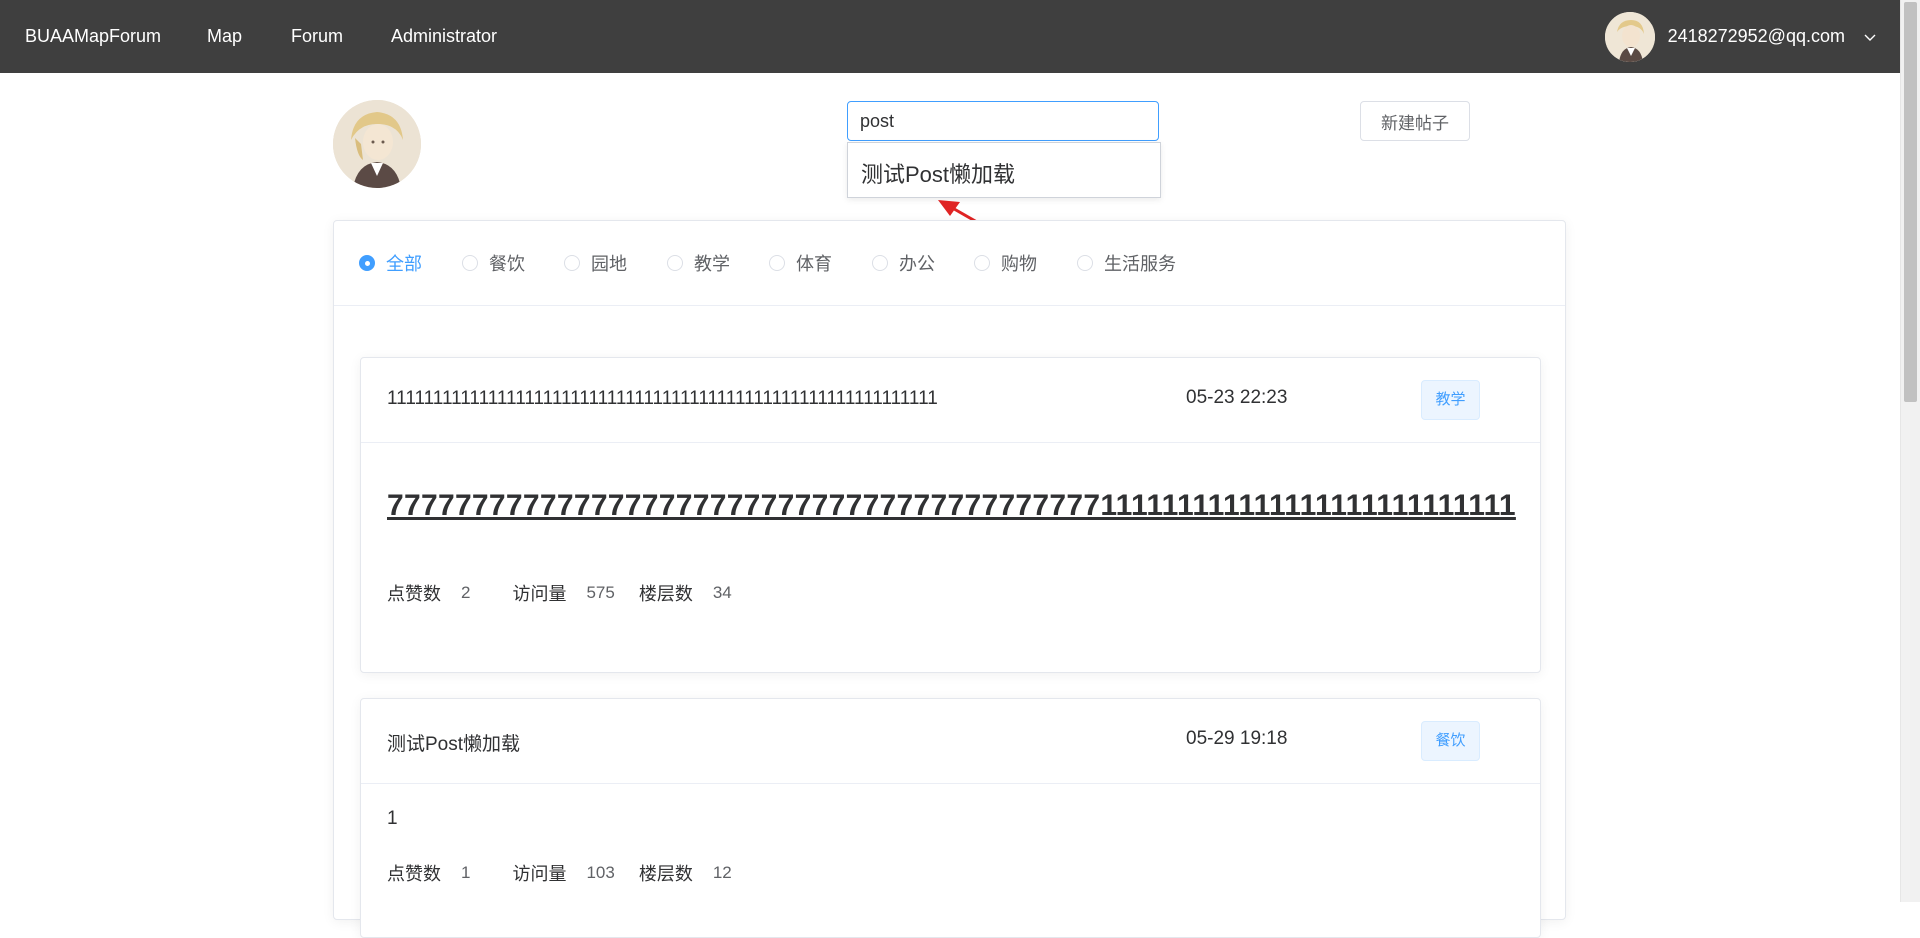  I want to click on floors-count: 12, so click(722, 872).